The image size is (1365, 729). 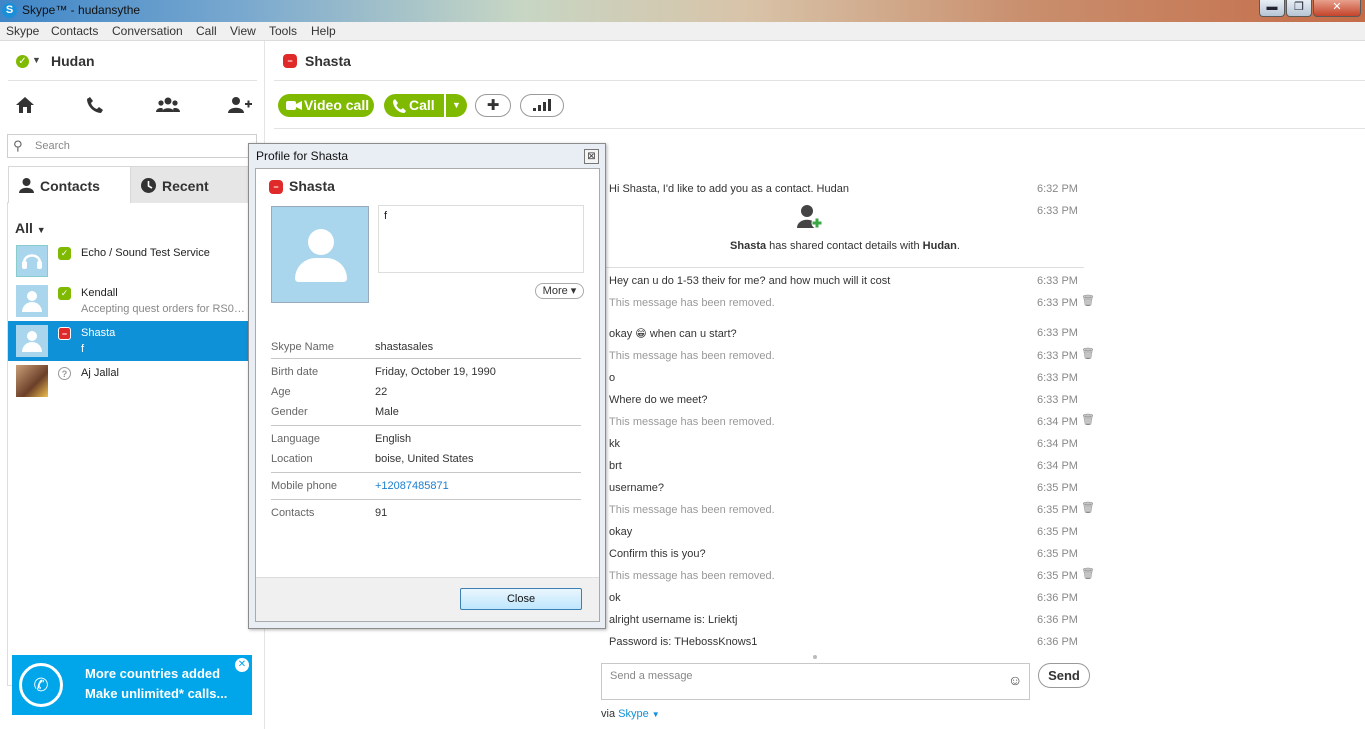 I want to click on contact-filter-dropdown: All ▼, so click(x=30, y=228).